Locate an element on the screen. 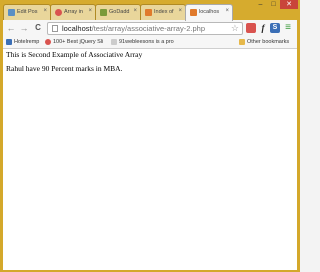 This screenshot has width=320, height=272. godaddy-icon is located at coordinates (103, 12).